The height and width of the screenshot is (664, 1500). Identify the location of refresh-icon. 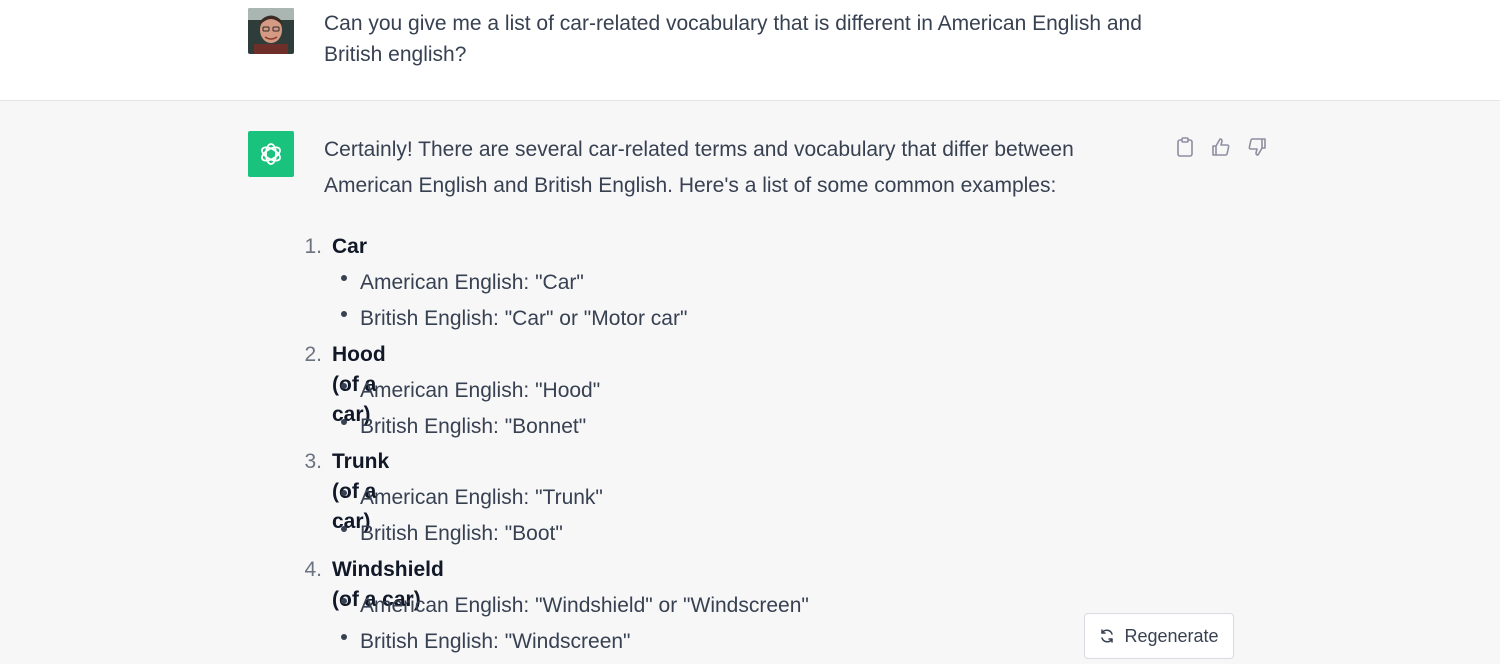
(1107, 636).